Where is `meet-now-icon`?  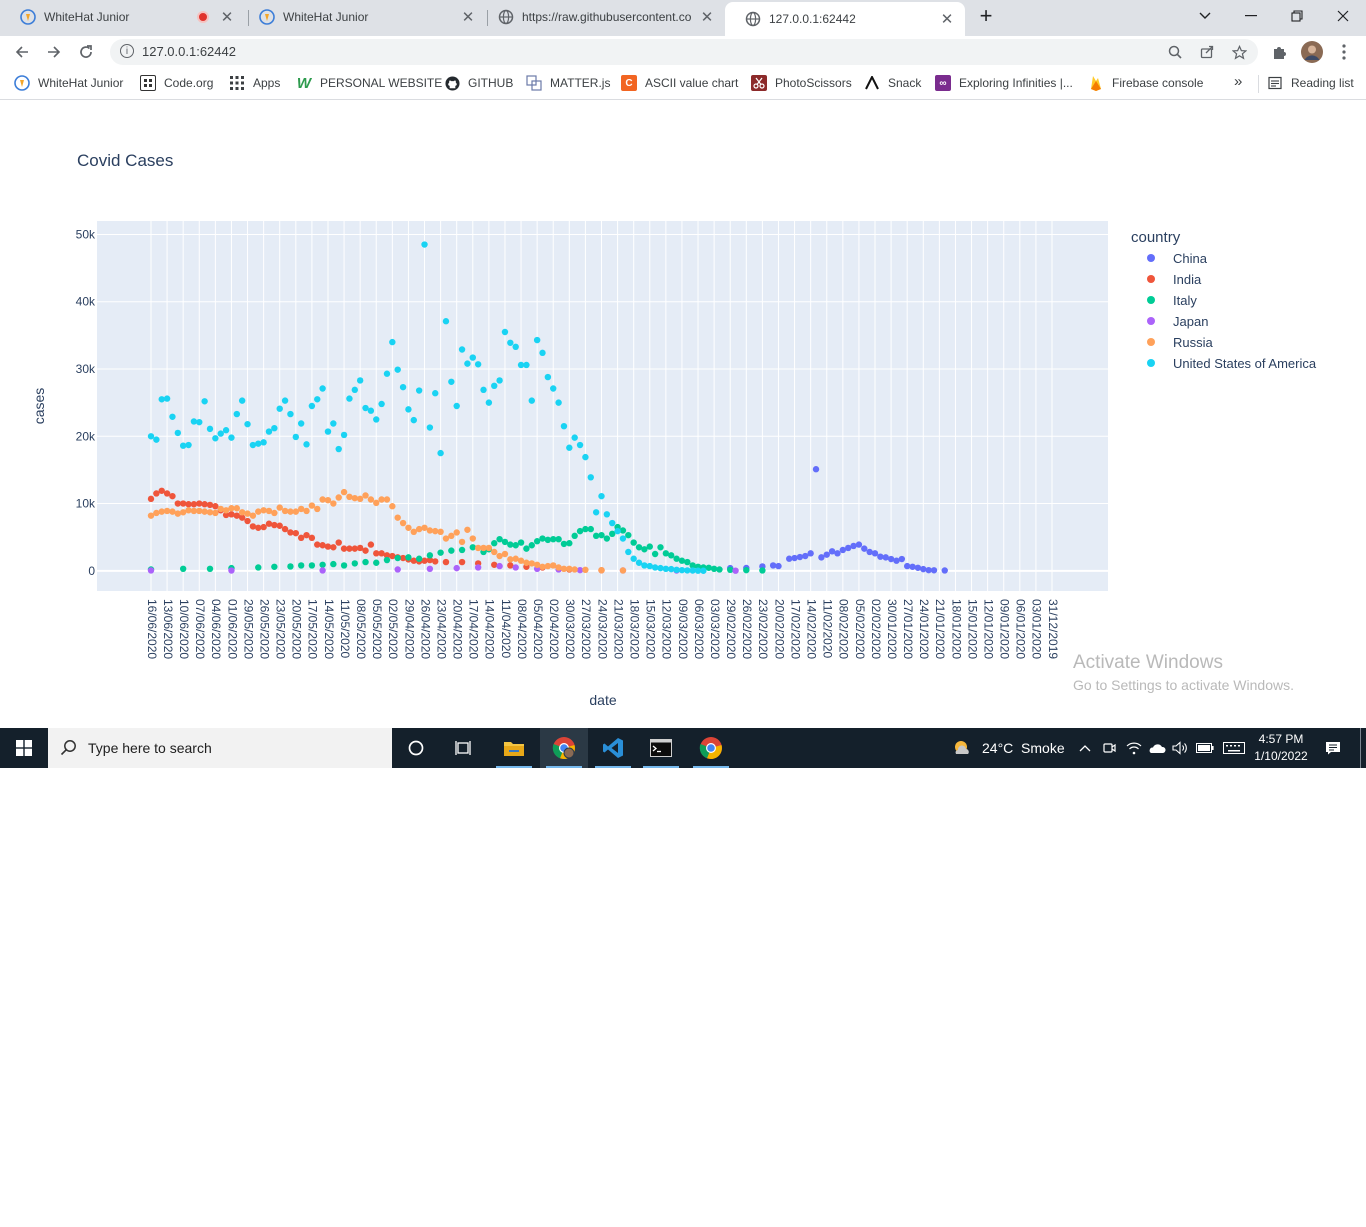 meet-now-icon is located at coordinates (1109, 748).